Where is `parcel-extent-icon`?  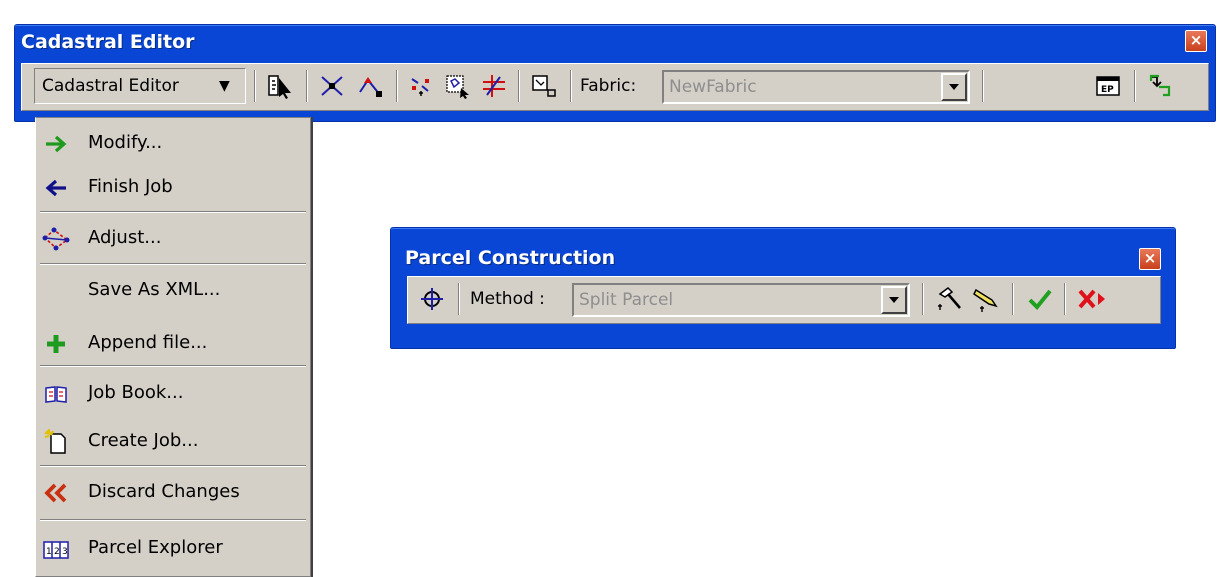 parcel-extent-icon is located at coordinates (544, 86).